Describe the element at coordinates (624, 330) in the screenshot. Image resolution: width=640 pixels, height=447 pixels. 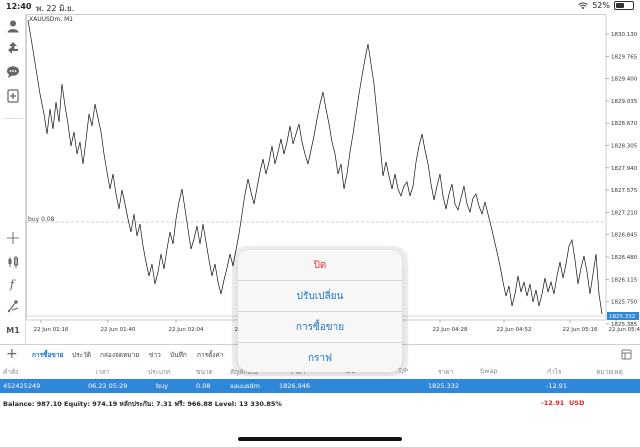
I see `x-tick-label: 22 Jun 05:40` at that location.